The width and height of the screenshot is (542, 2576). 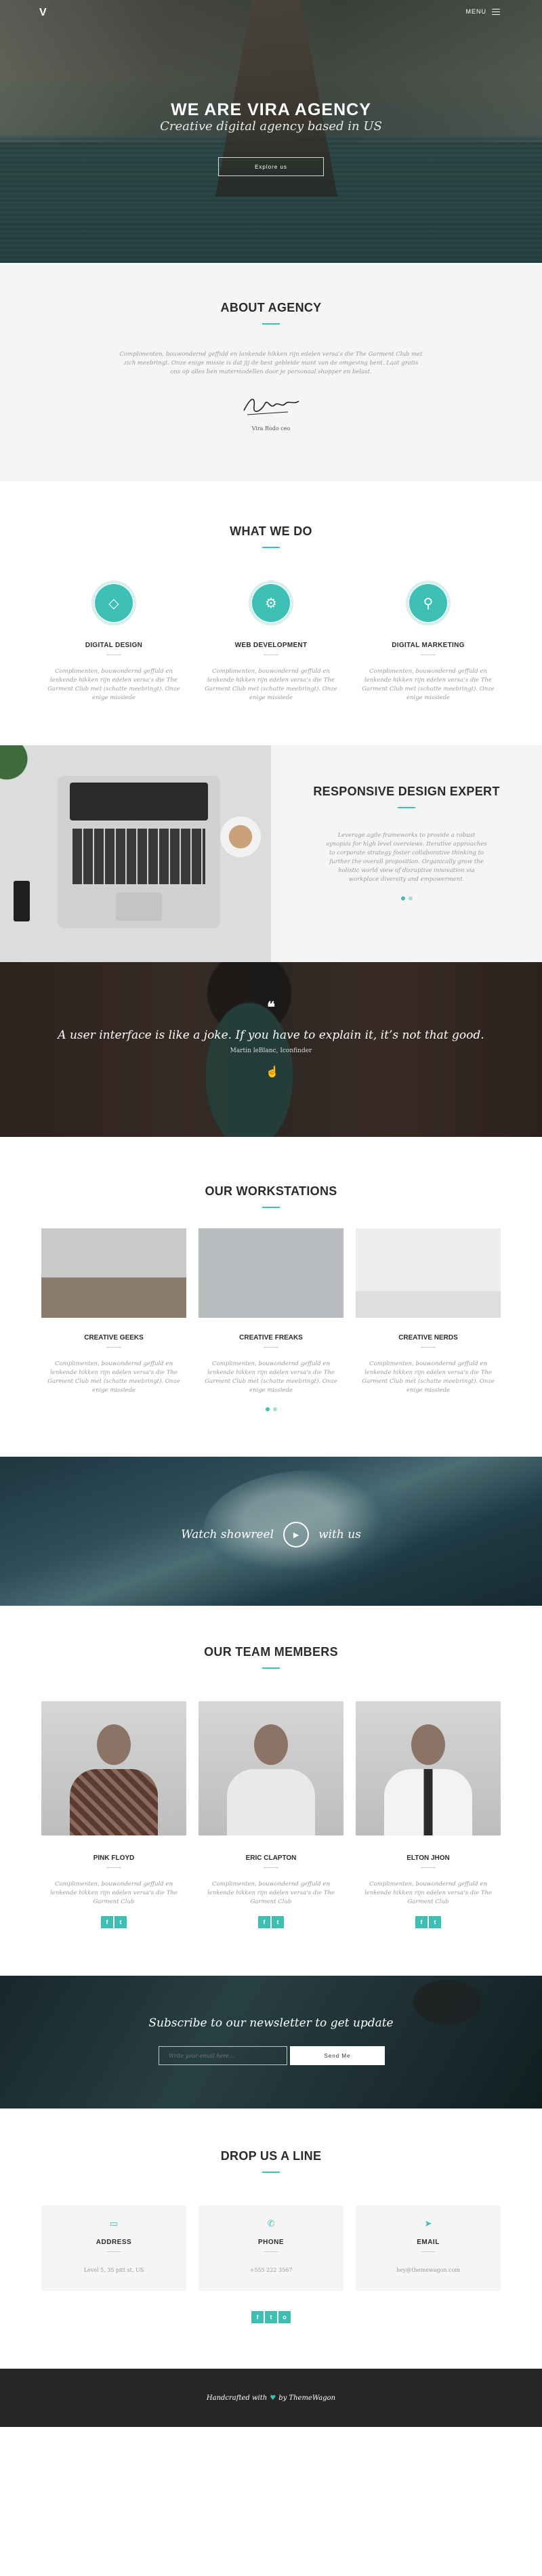 I want to click on page-bottom-space, so click(x=271, y=2494).